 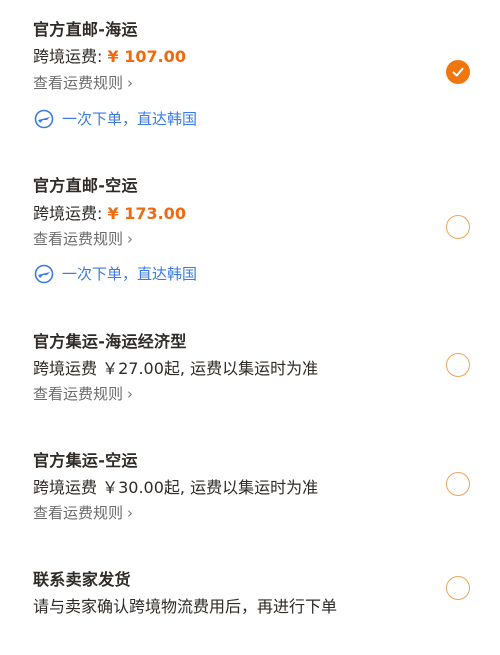 I want to click on fee-line: 跨境运费: ¥ 173.00, so click(x=109, y=212).